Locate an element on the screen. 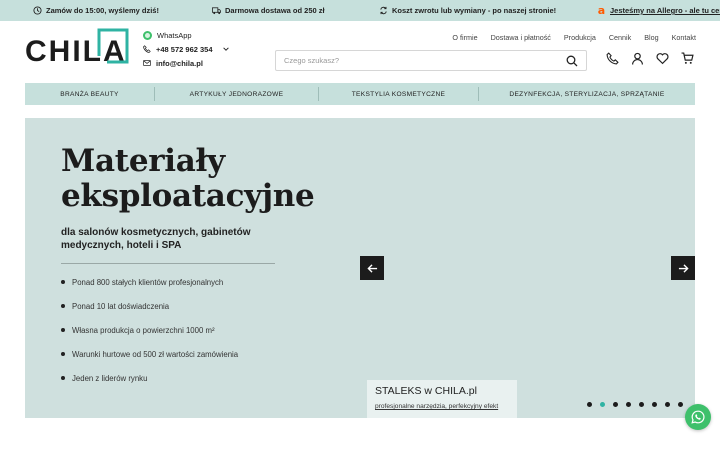 Image resolution: width=720 pixels, height=450 pixels. user-icon is located at coordinates (637, 59).